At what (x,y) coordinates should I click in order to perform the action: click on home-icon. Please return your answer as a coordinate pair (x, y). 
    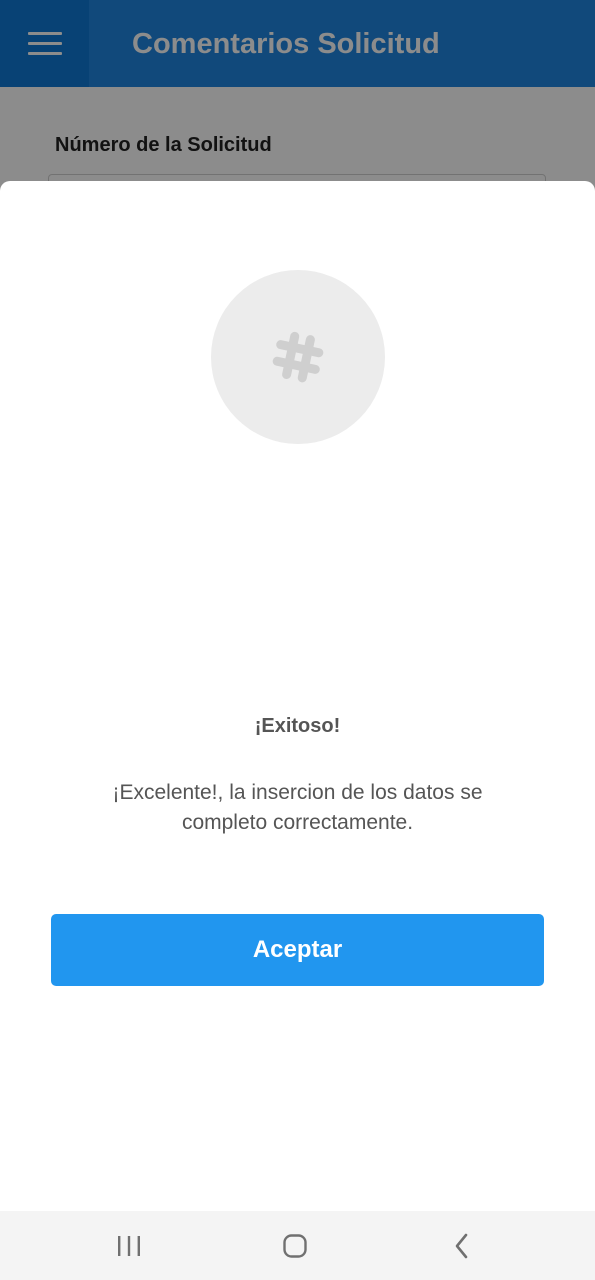
    Looking at the image, I should click on (295, 1245).